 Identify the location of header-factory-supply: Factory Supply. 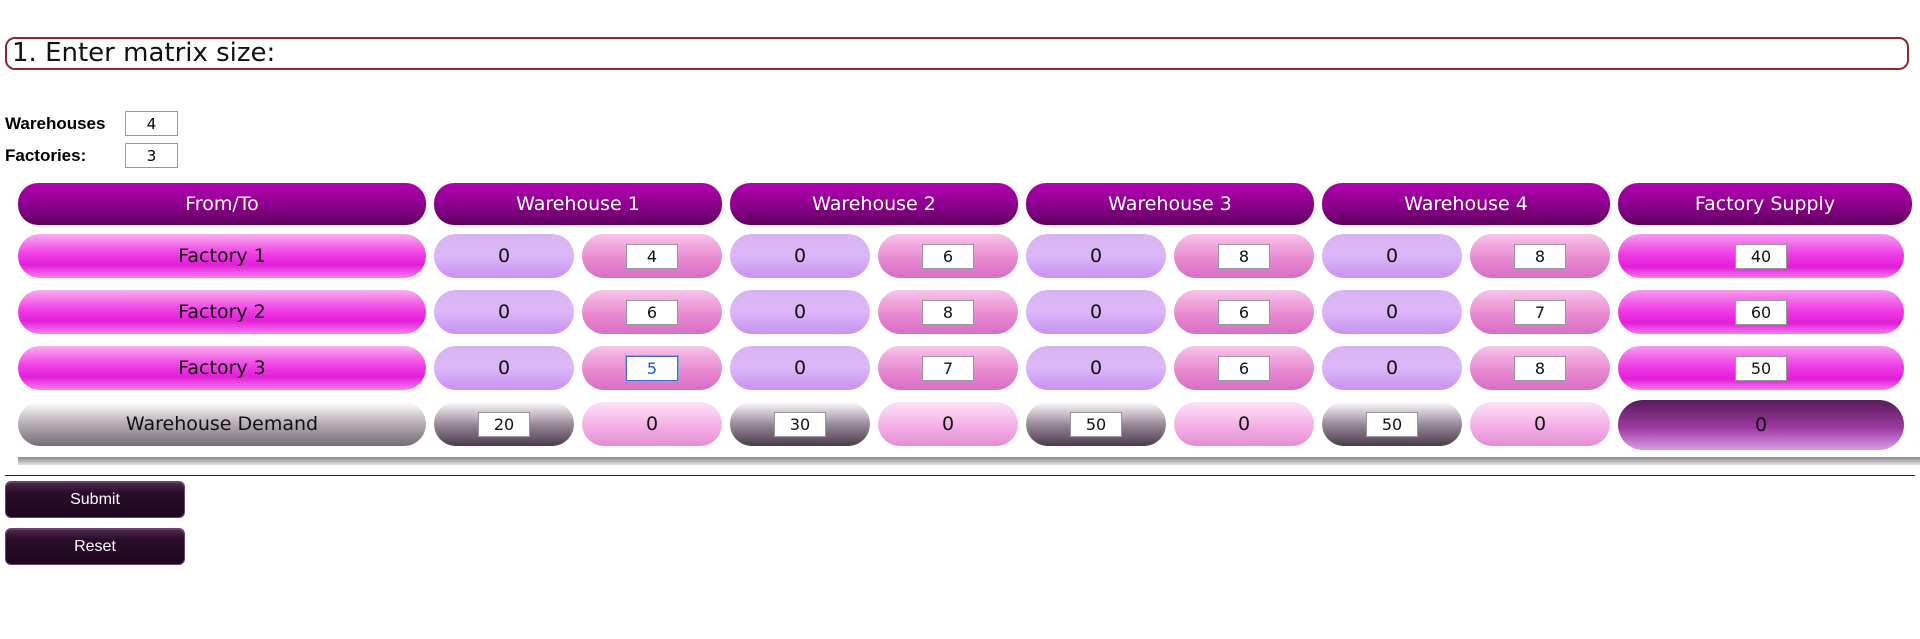
(1765, 204).